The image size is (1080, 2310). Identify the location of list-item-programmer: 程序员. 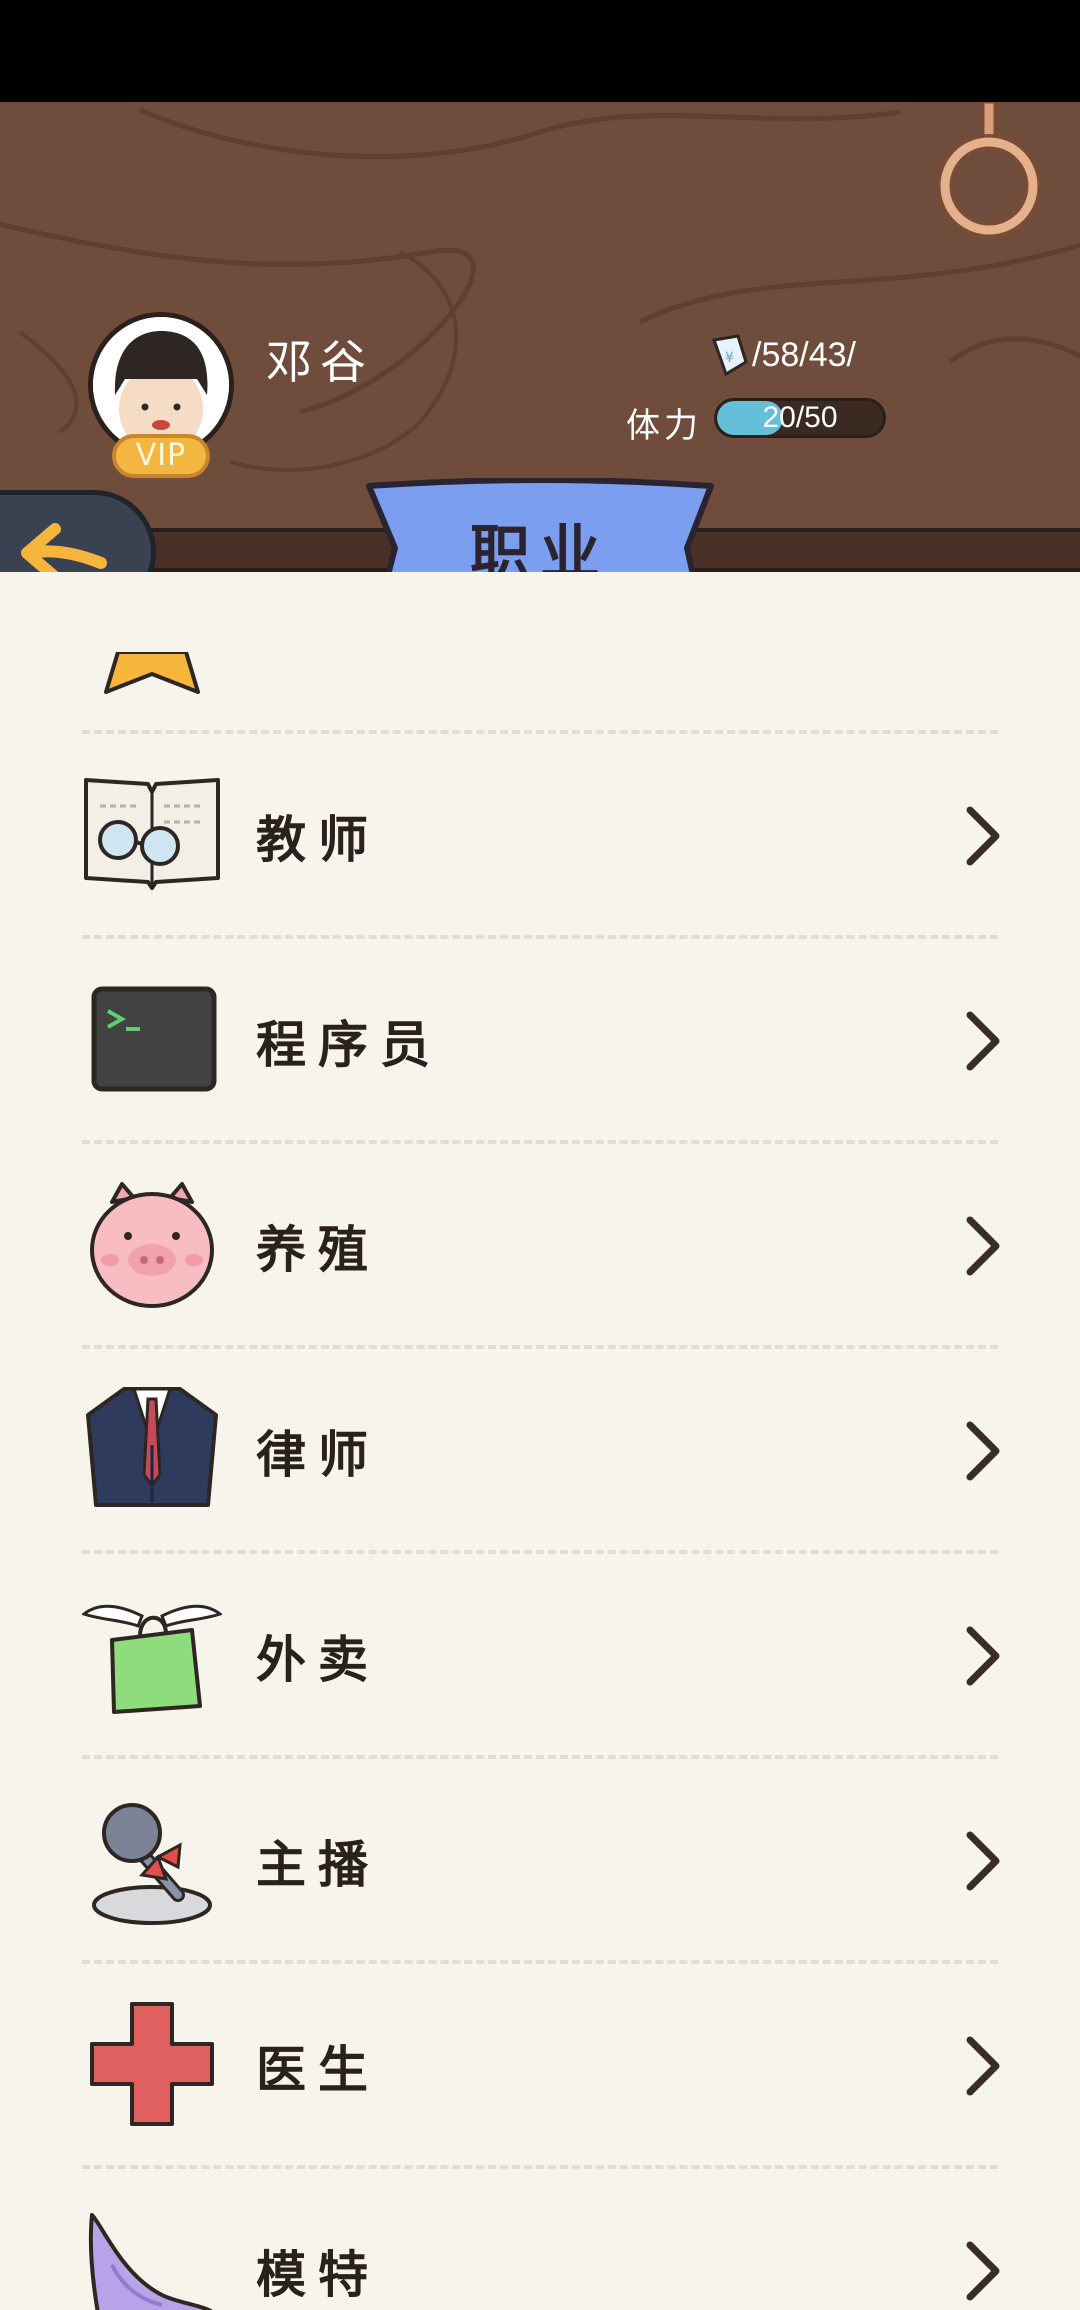
(540, 1037).